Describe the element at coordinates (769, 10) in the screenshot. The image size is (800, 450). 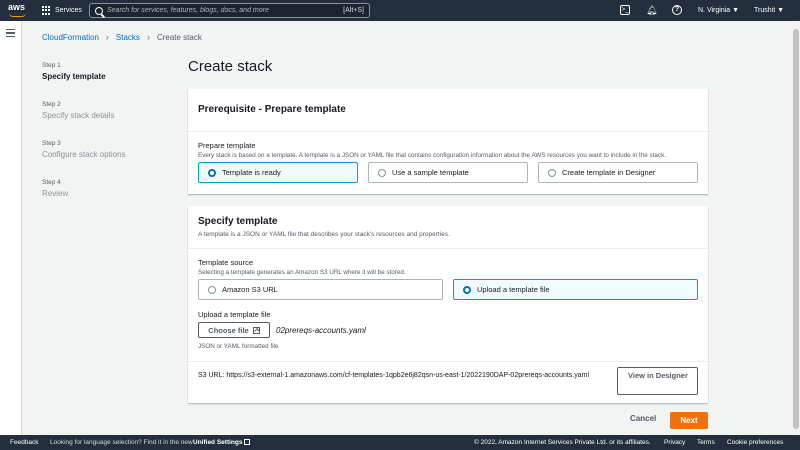
I see `user-menu: Trushit ▼` at that location.